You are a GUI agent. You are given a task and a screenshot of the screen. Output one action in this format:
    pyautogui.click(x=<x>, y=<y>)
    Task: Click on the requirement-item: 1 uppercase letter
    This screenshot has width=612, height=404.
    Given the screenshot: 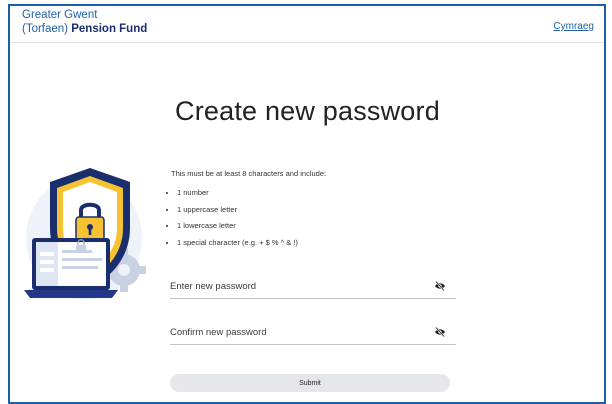 What is the action you would take?
    pyautogui.click(x=237, y=209)
    